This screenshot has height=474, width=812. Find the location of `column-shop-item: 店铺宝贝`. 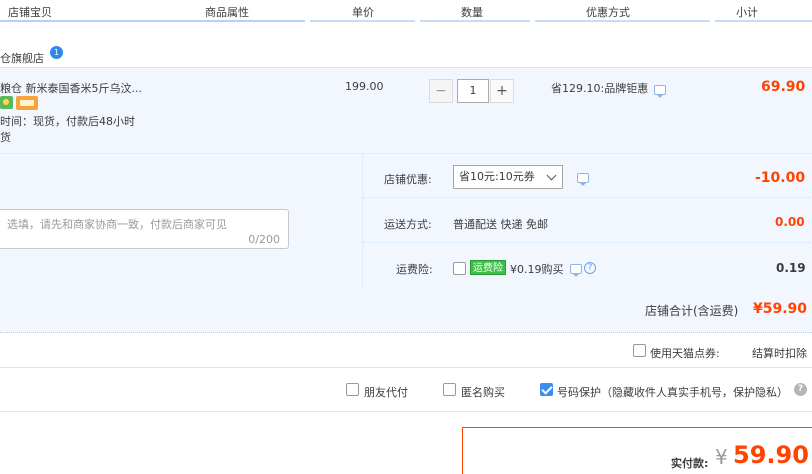

column-shop-item: 店铺宝贝 is located at coordinates (30, 12).